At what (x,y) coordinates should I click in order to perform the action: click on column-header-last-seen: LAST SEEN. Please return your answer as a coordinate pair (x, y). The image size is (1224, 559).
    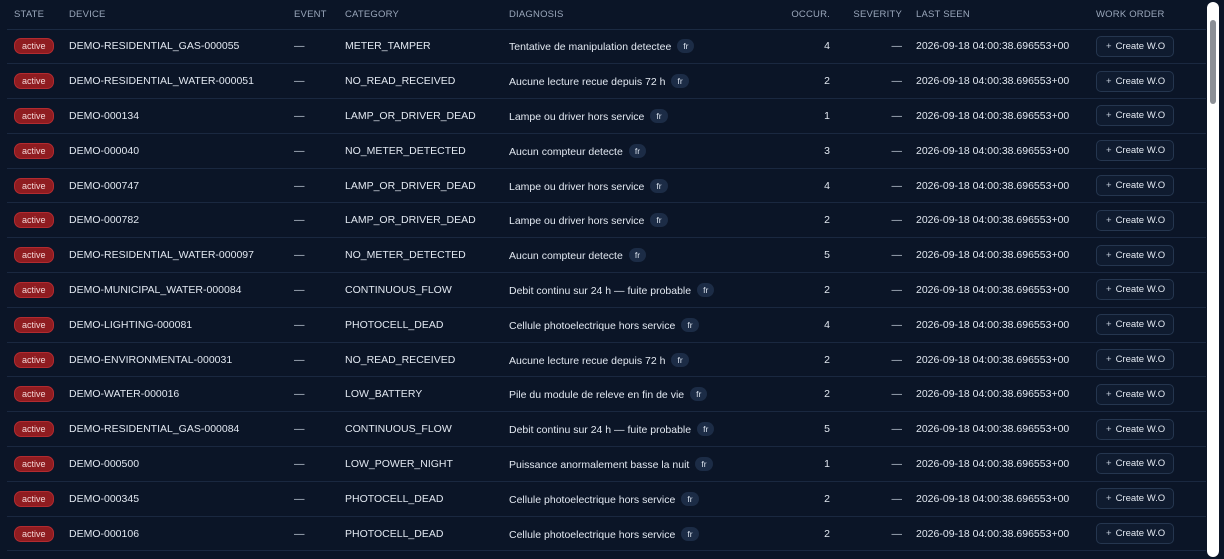
    Looking at the image, I should click on (999, 15).